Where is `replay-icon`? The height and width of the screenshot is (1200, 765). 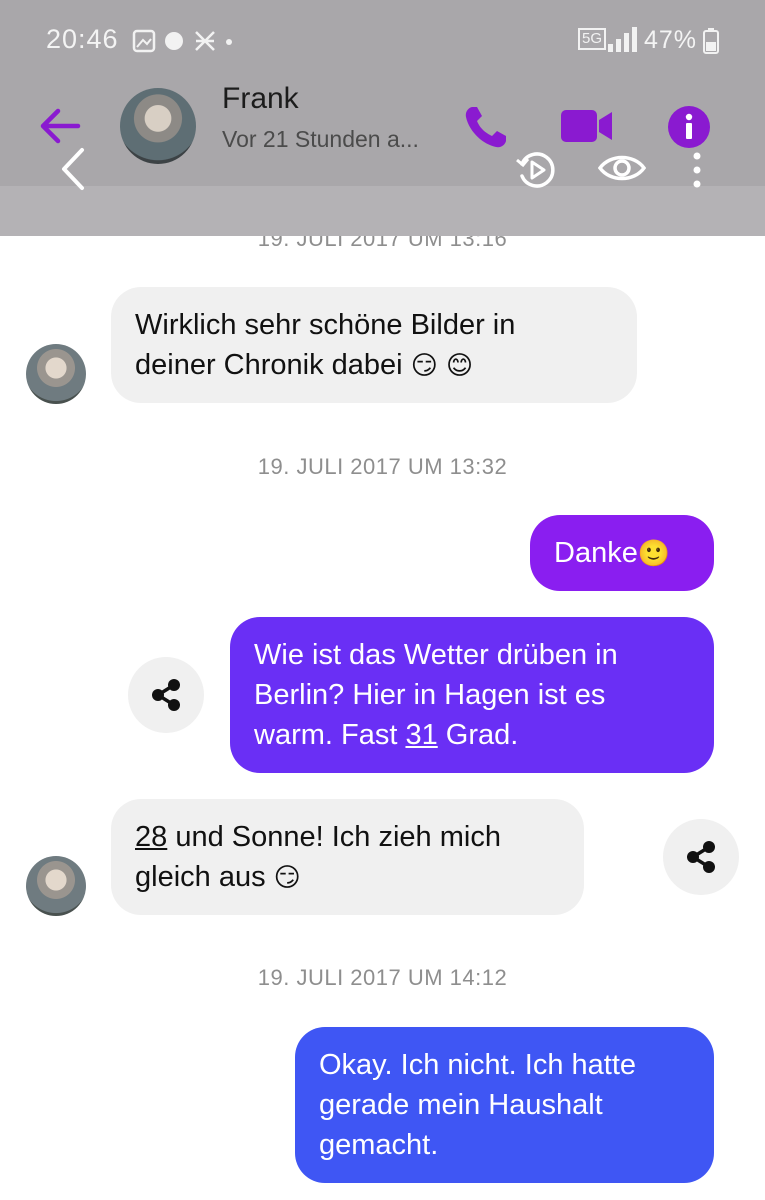
replay-icon is located at coordinates (536, 170).